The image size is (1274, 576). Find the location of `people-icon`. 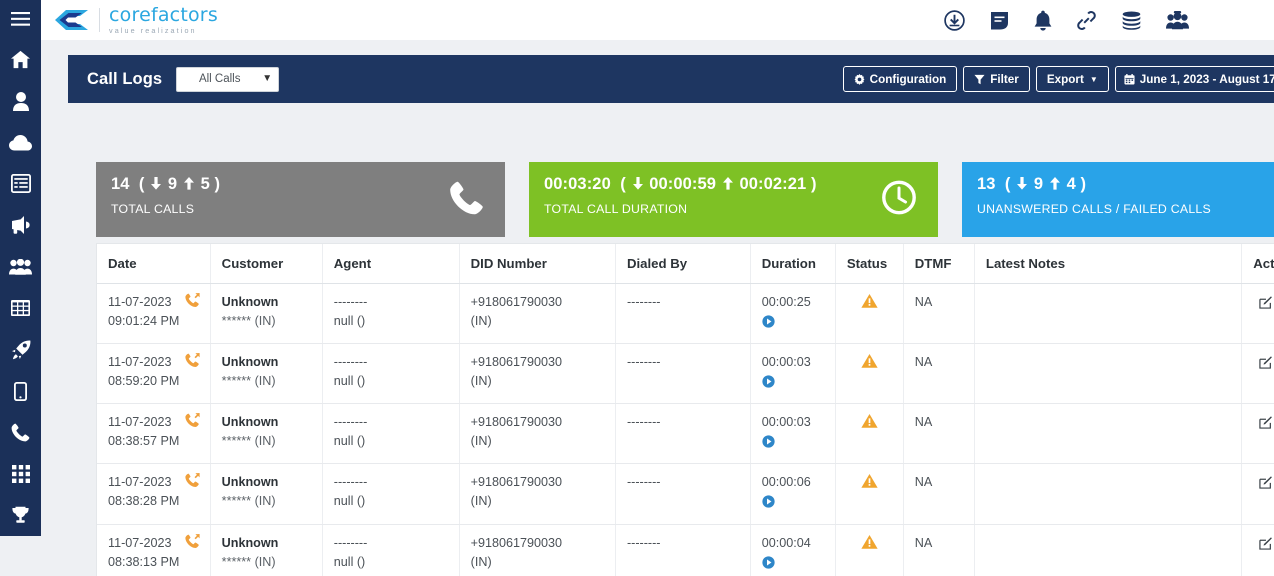

people-icon is located at coordinates (1177, 20).